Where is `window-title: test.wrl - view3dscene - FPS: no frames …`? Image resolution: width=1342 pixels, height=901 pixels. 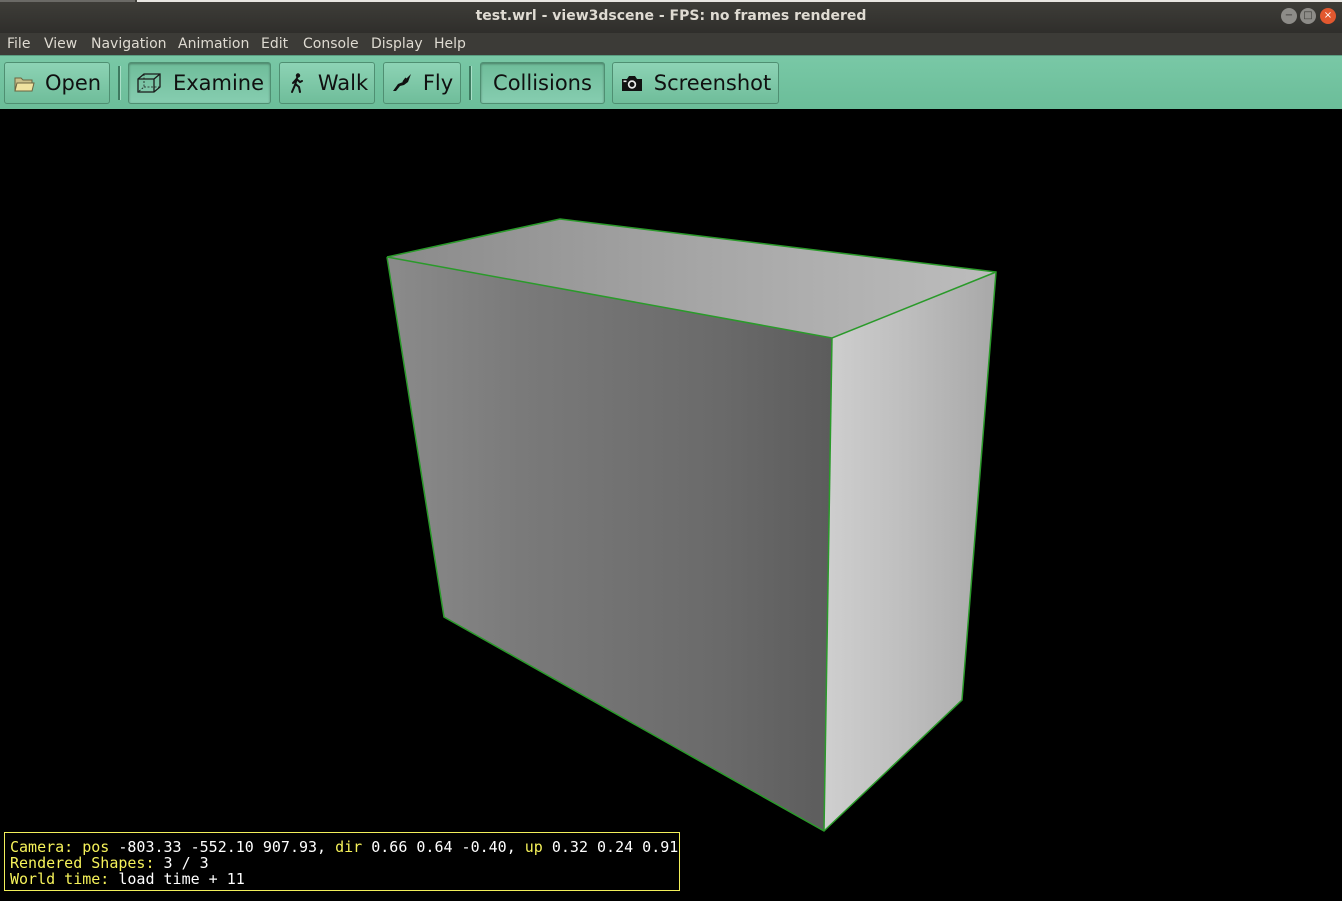
window-title: test.wrl - view3dscene - FPS: no frames … is located at coordinates (671, 16).